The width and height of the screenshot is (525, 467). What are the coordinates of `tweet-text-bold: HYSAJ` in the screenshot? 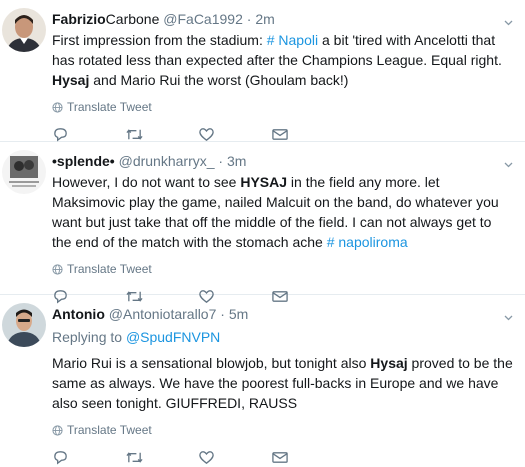 It's located at (264, 182).